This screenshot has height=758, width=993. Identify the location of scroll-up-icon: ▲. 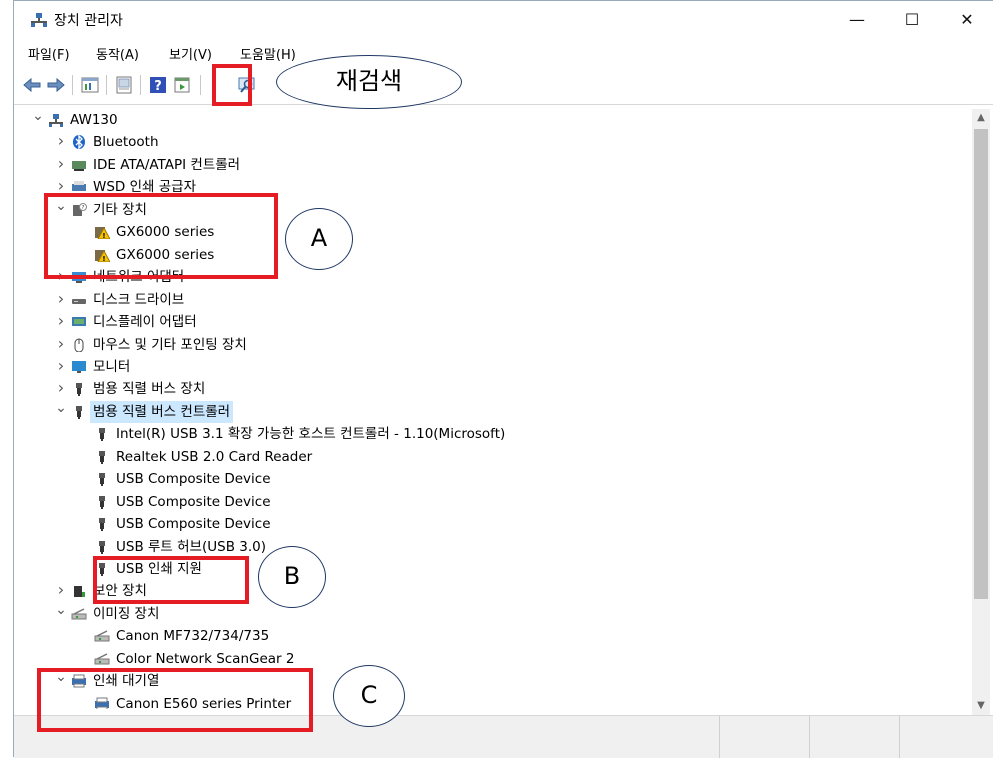
(981, 118).